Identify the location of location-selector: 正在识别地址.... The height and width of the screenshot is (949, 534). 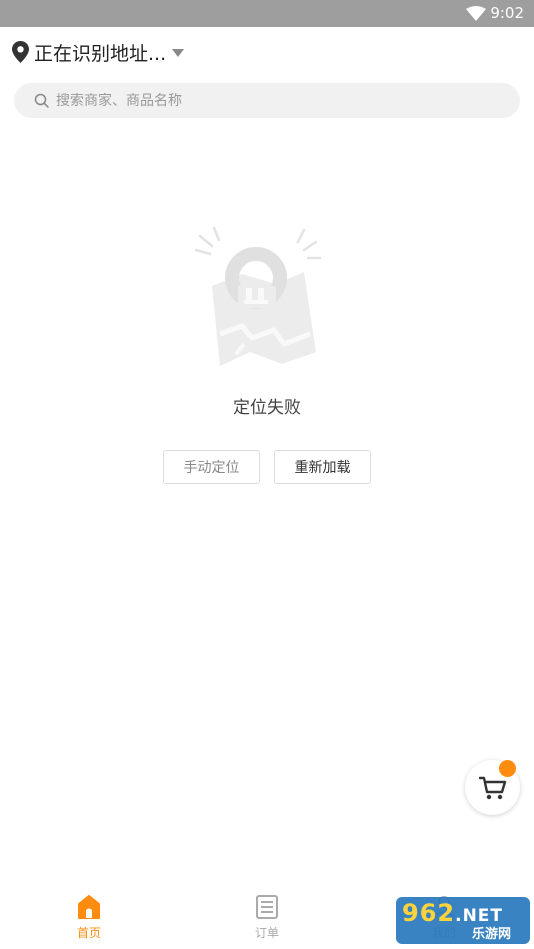
(98, 52).